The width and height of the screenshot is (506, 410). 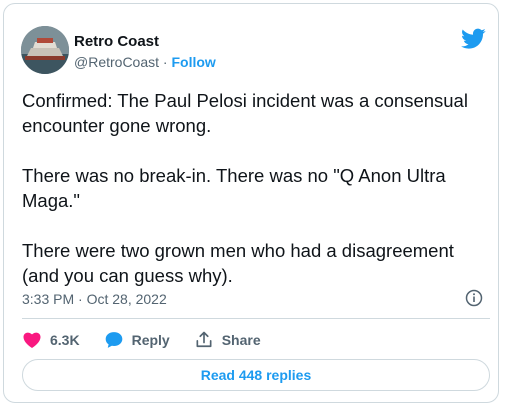 I want to click on like-count: 6.3K, so click(x=65, y=340).